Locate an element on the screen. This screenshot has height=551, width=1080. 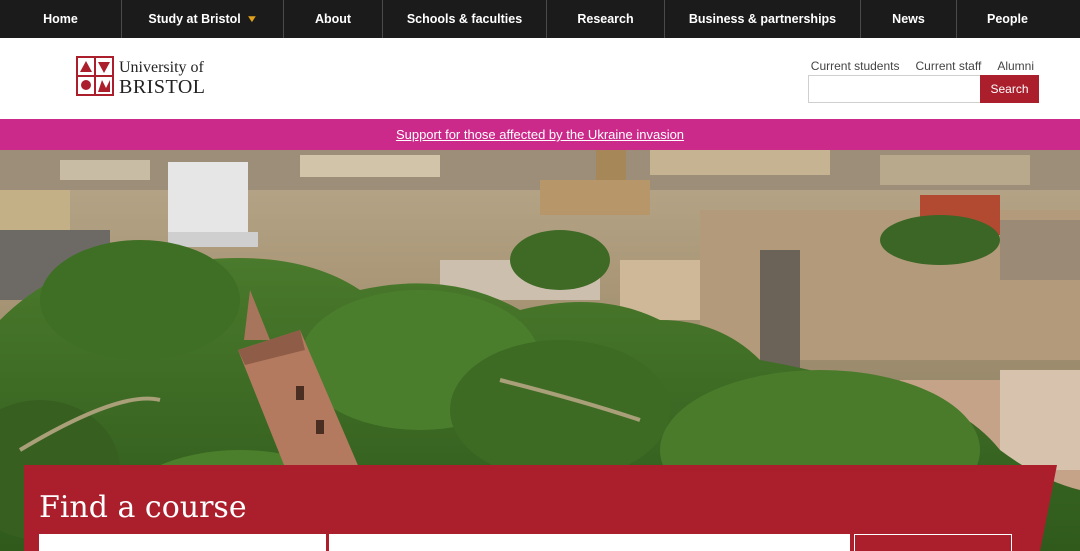
nav-item-home: Home is located at coordinates (61, 19).